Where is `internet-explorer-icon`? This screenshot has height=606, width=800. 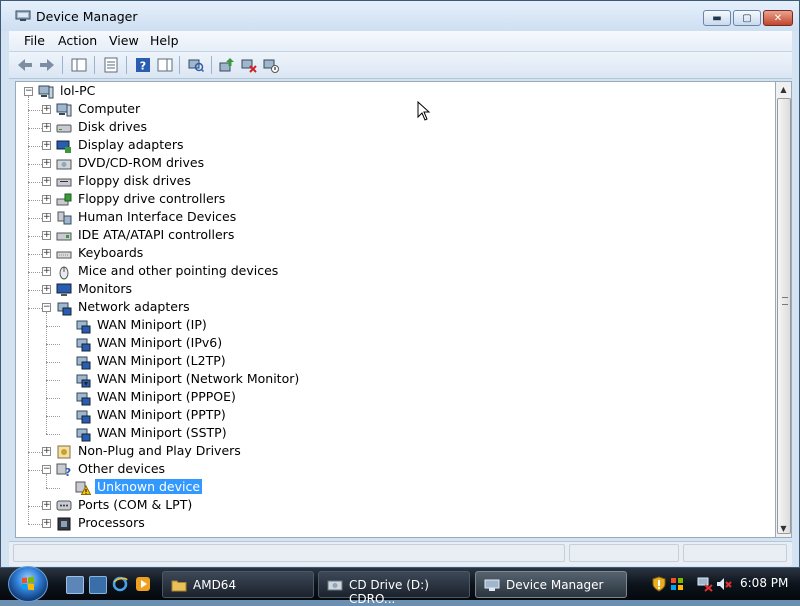
internet-explorer-icon is located at coordinates (120, 584).